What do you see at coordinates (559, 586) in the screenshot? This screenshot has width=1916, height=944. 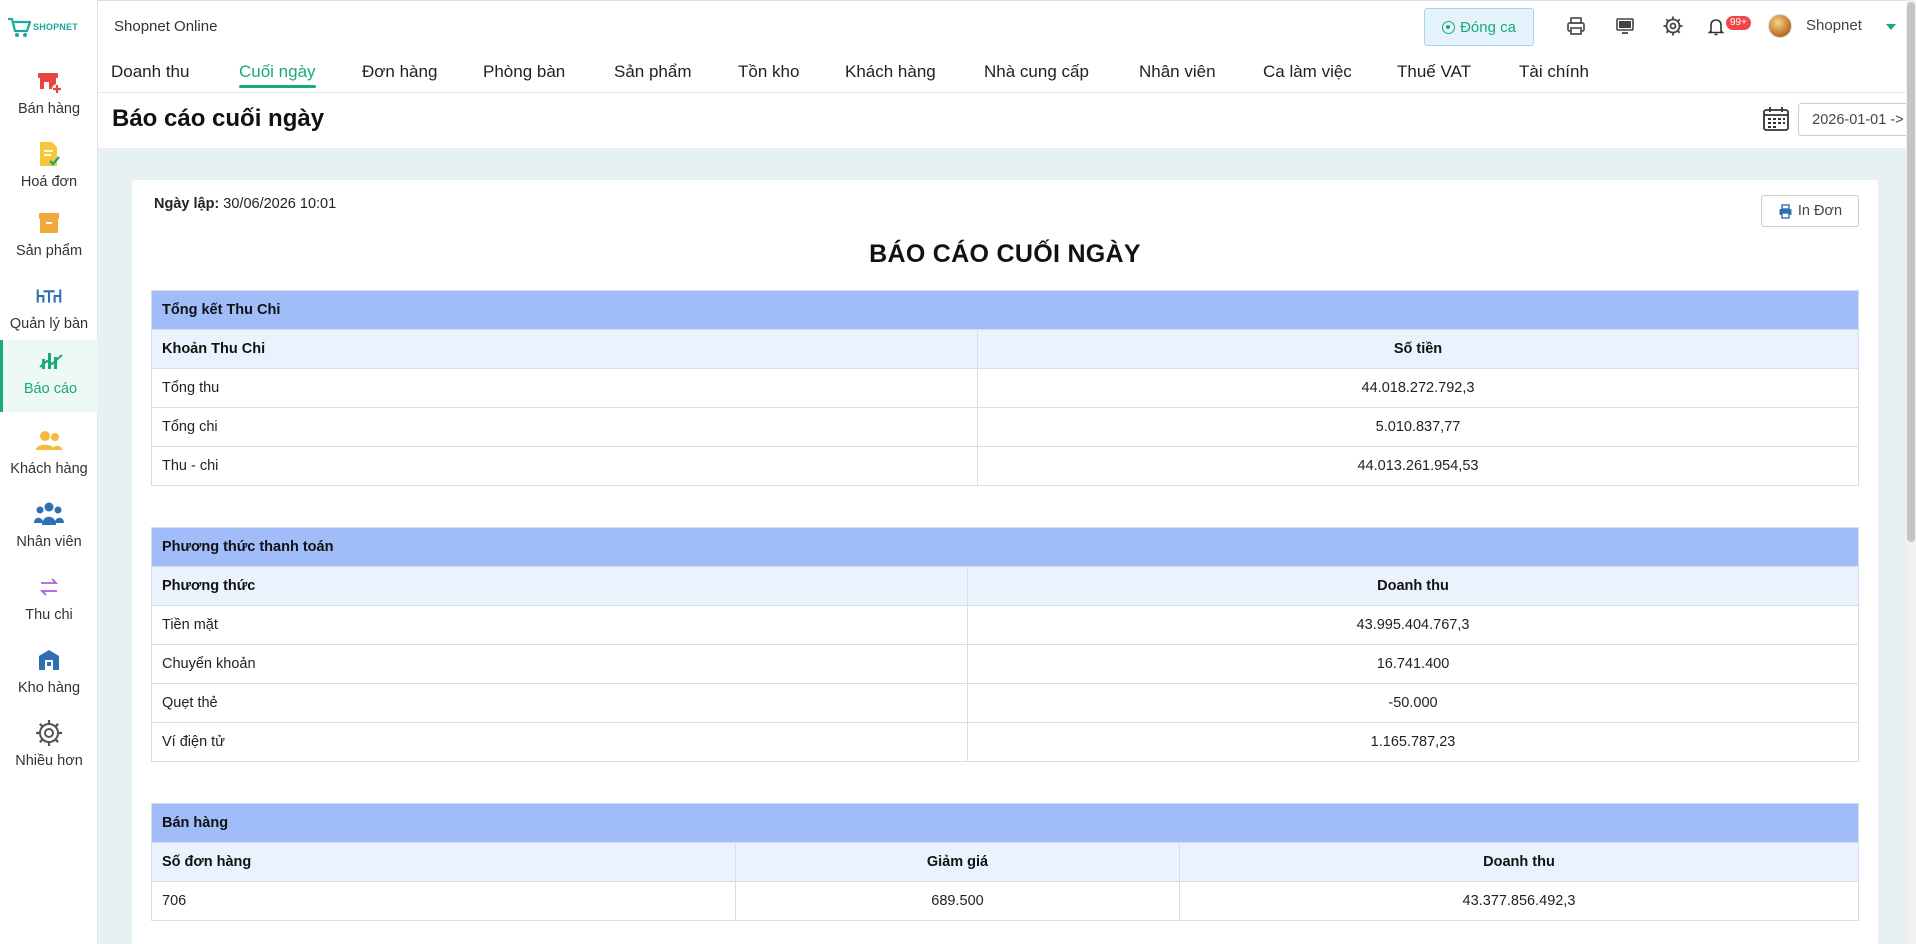 I see `column-header: Phương thức` at bounding box center [559, 586].